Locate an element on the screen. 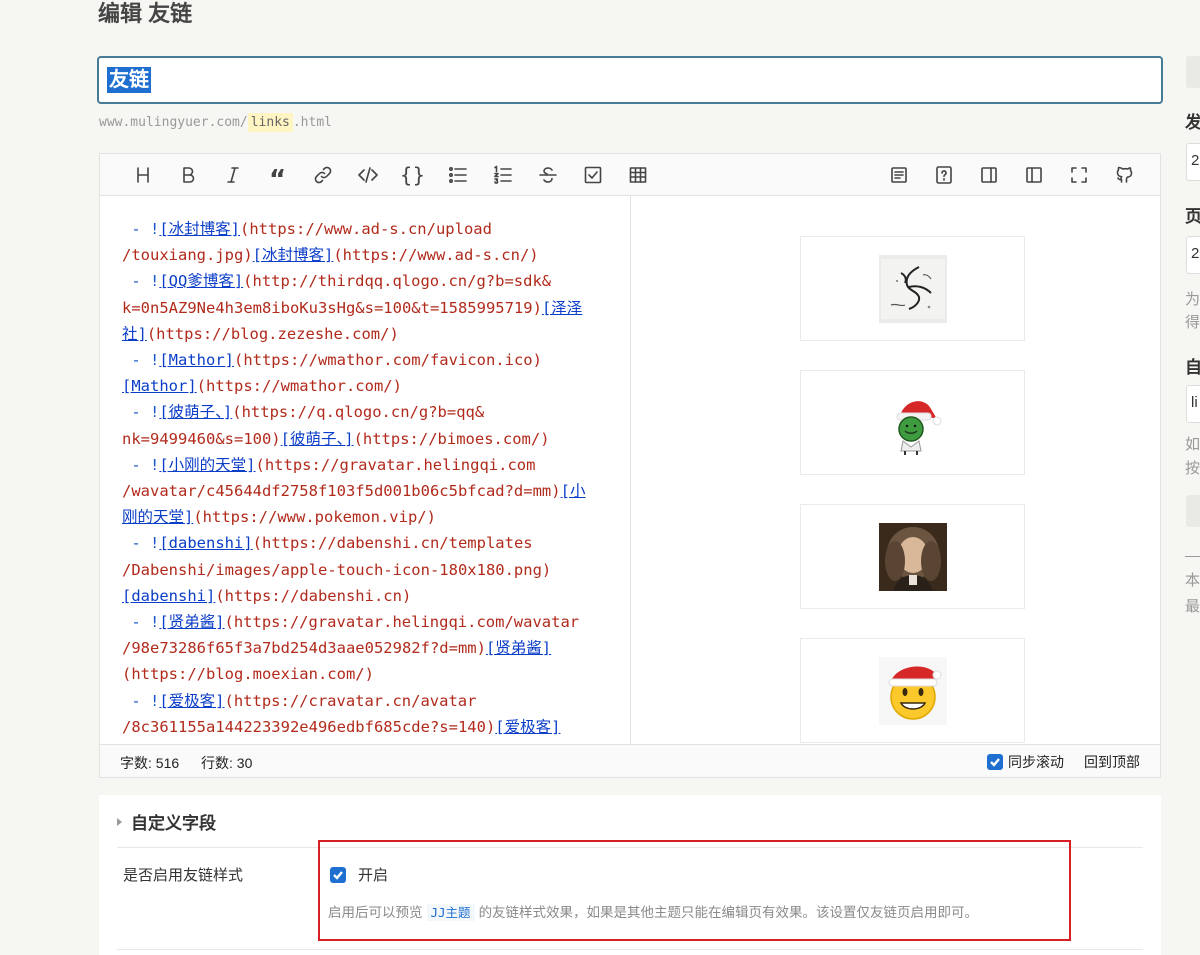  avatar-green-santa-character is located at coordinates (912, 422).